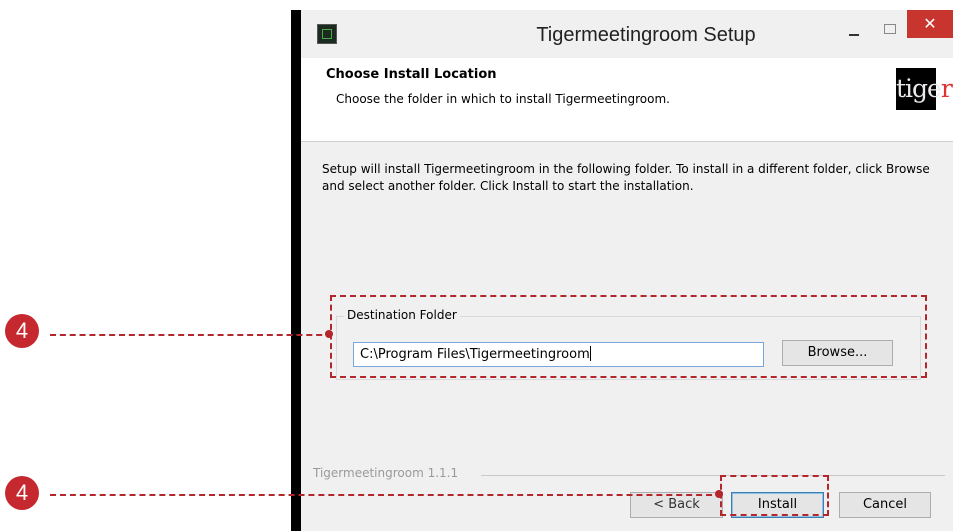 The height and width of the screenshot is (531, 953). I want to click on close-button: ✕, so click(930, 24).